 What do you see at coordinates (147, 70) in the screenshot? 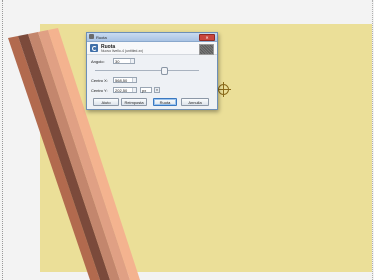
I see `angle-slider-track` at bounding box center [147, 70].